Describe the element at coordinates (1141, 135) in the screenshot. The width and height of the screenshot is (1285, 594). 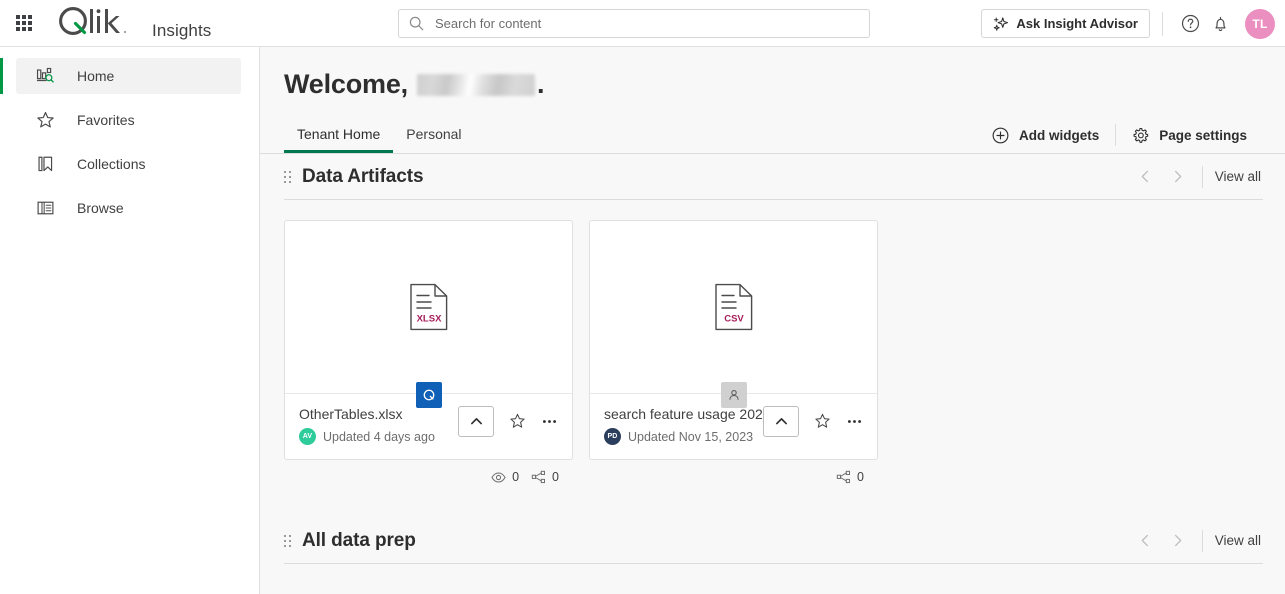
I see `gear-icon` at that location.